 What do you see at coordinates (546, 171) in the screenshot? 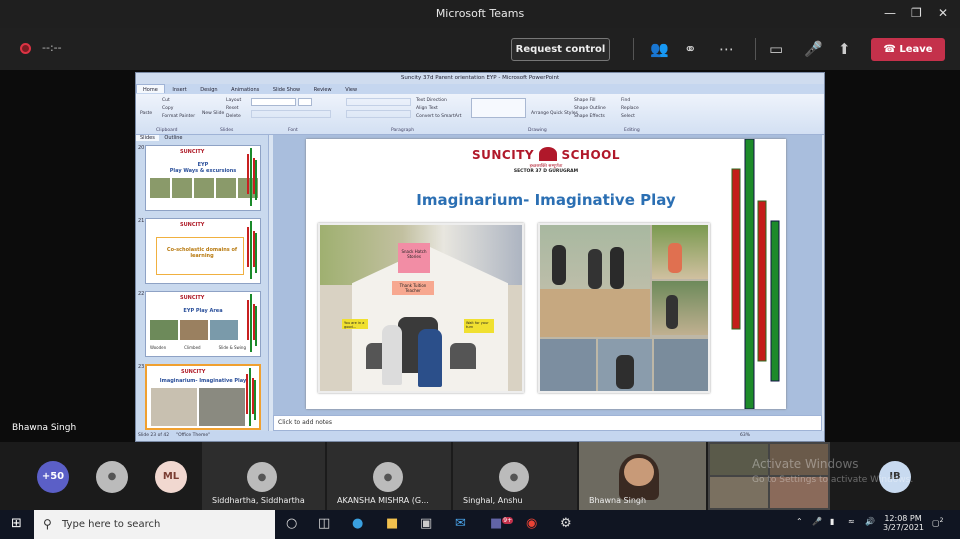
I see `logo-subtitle: SECTOR 37 D GURUGRAM` at bounding box center [546, 171].